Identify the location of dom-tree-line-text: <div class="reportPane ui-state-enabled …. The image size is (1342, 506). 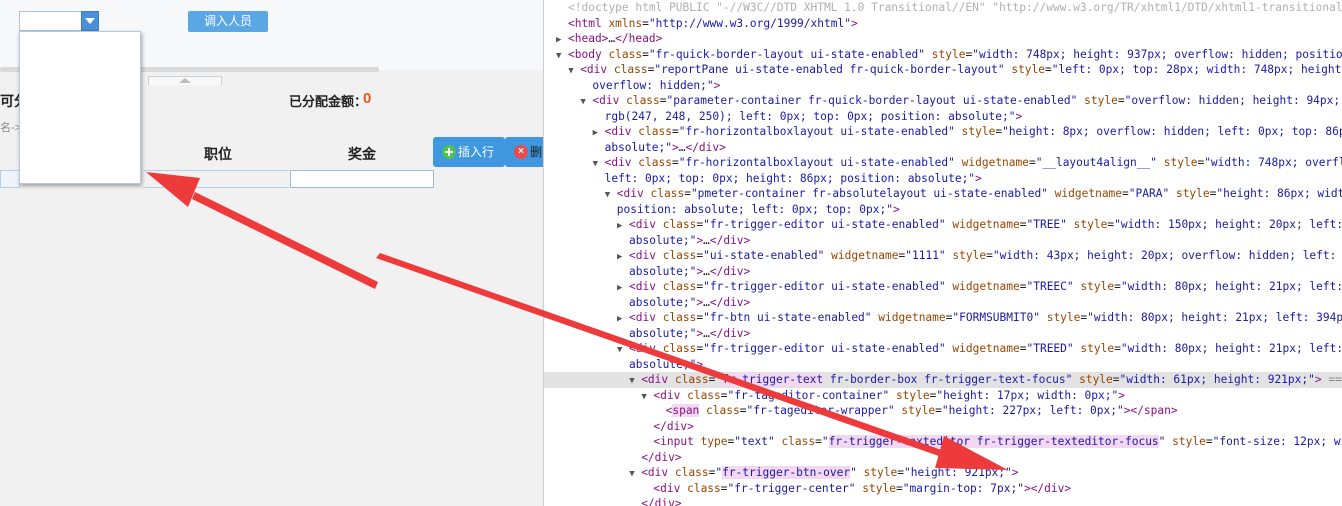
(961, 69).